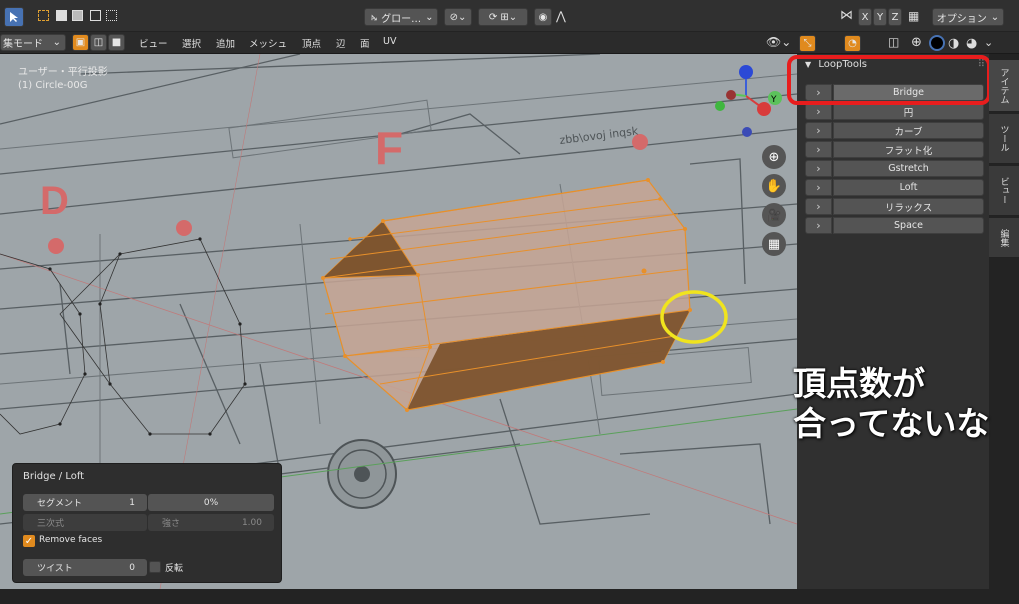 This screenshot has width=1019, height=604. I want to click on overlay-toggle-button: ◔, so click(852, 43).